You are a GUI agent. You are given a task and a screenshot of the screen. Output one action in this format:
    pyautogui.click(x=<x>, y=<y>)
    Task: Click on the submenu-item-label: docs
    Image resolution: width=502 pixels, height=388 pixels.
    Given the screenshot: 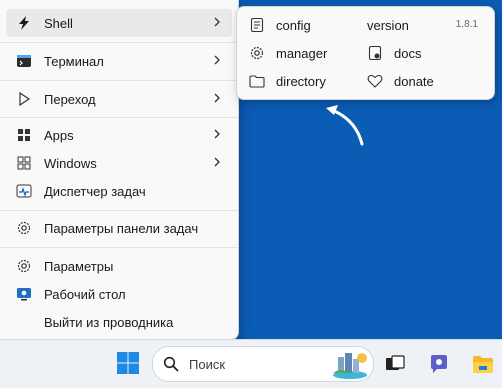 What is the action you would take?
    pyautogui.click(x=408, y=53)
    